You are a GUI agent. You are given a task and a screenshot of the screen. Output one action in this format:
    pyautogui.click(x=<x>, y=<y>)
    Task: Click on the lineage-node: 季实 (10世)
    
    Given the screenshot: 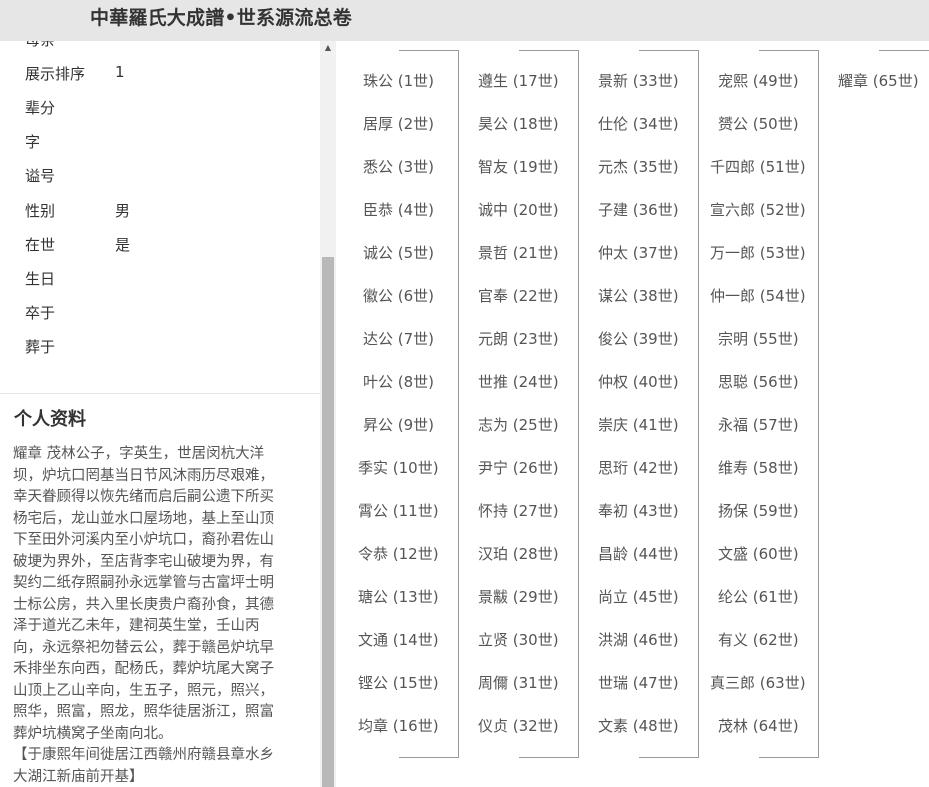 What is the action you would take?
    pyautogui.click(x=398, y=469)
    